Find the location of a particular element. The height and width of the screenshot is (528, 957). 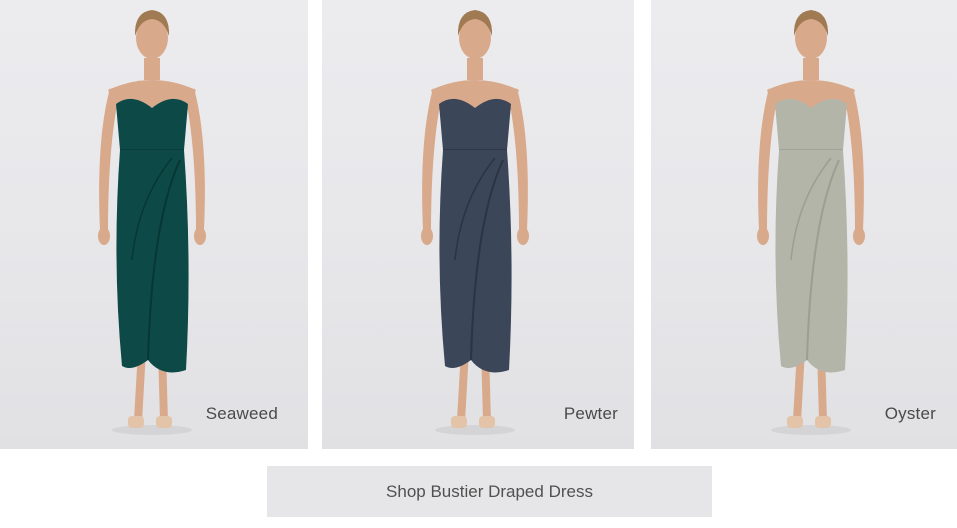

shop-dress-button: Shop Bustier Draped Dress is located at coordinates (489, 491).